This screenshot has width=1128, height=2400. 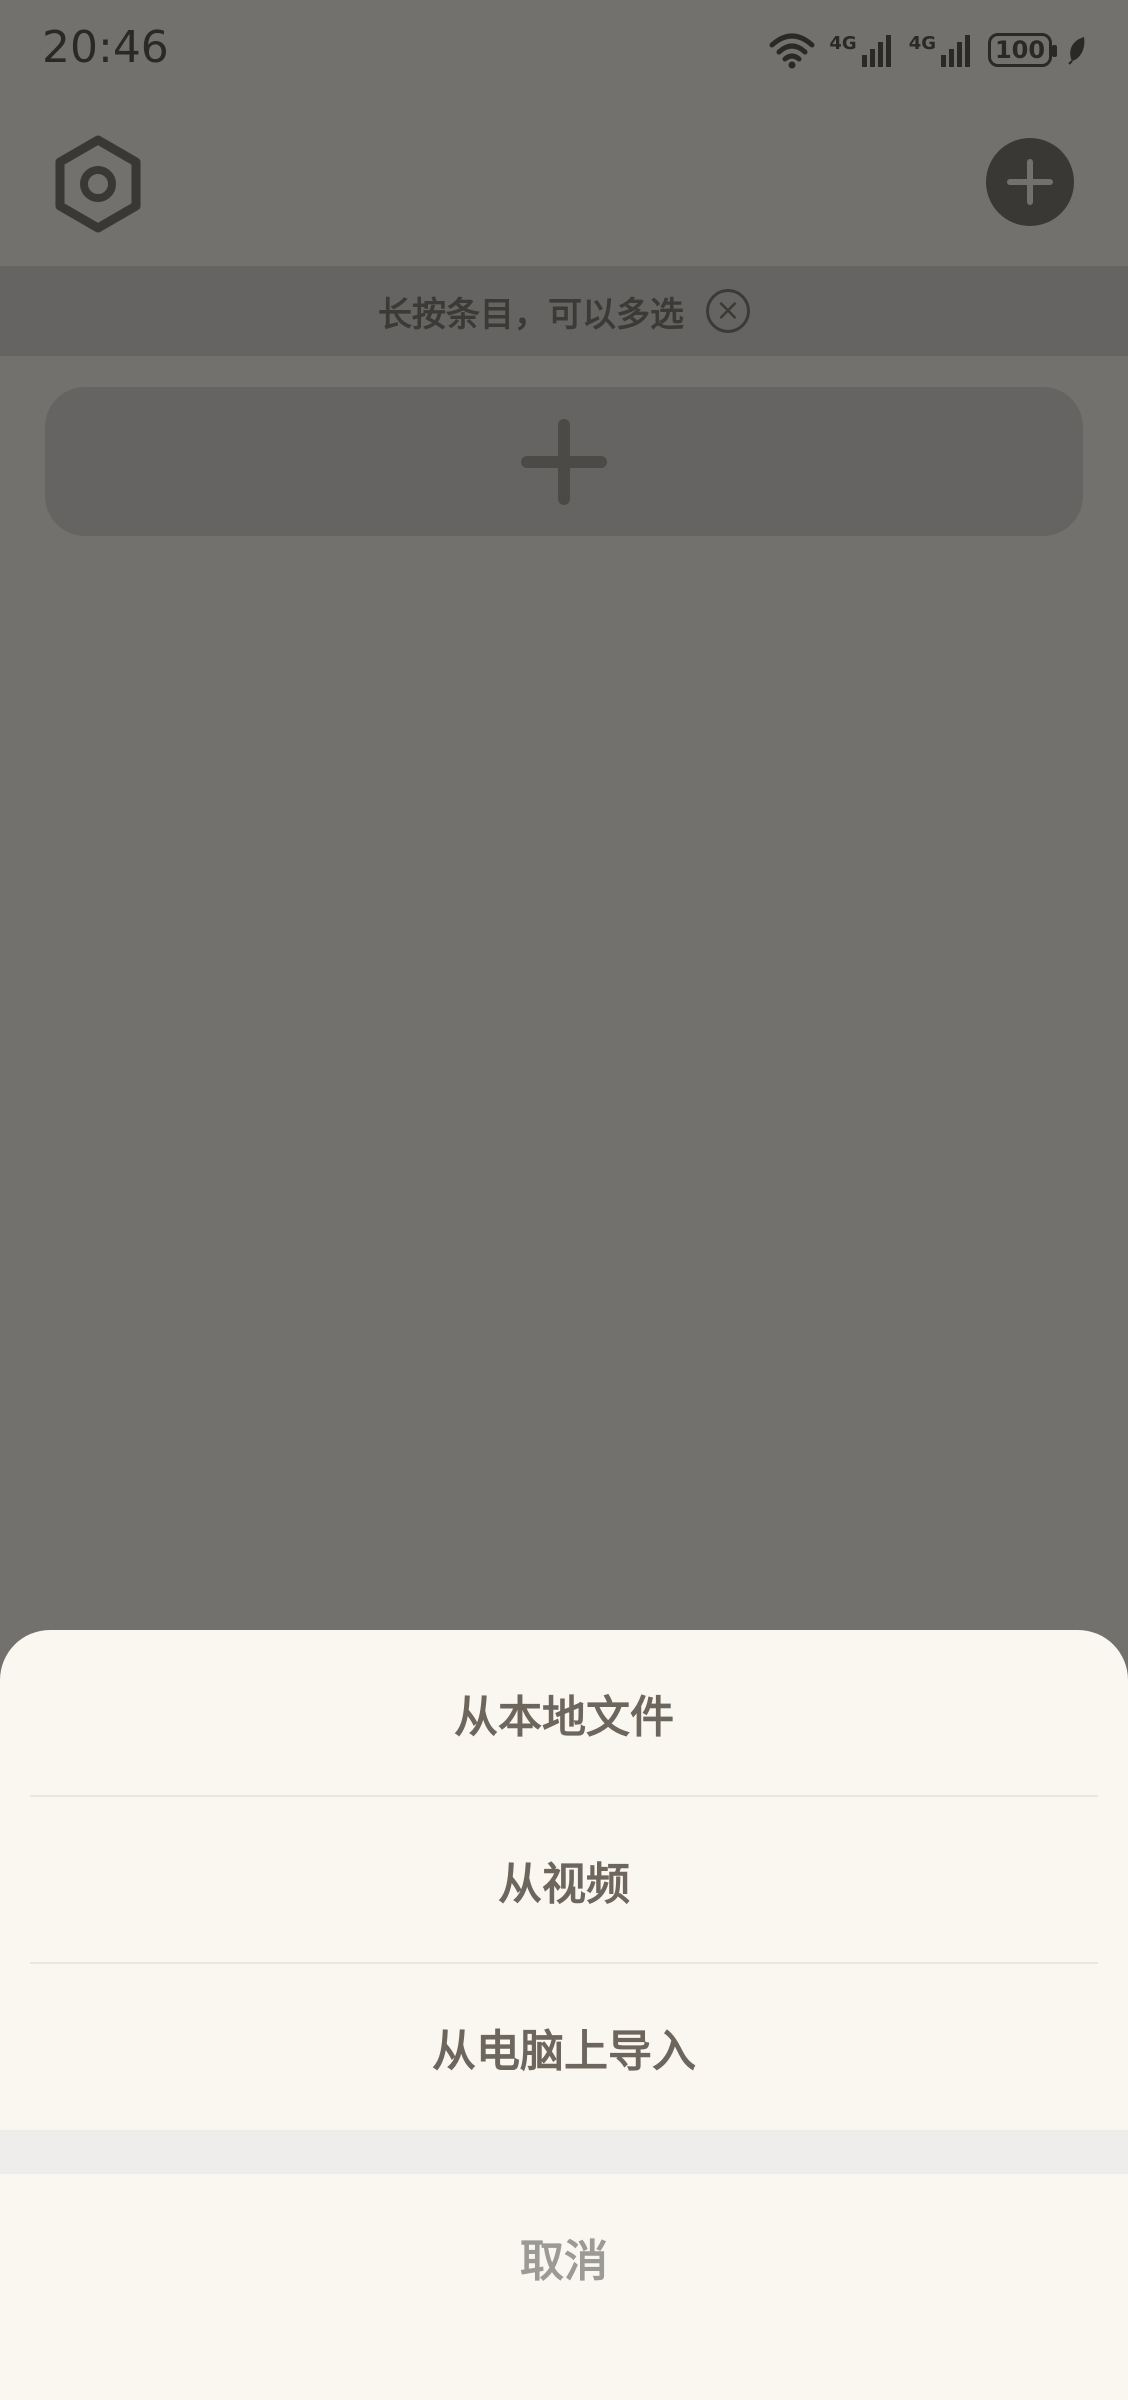 I want to click on status-icons: 4G 4G 100, so click(x=928, y=50).